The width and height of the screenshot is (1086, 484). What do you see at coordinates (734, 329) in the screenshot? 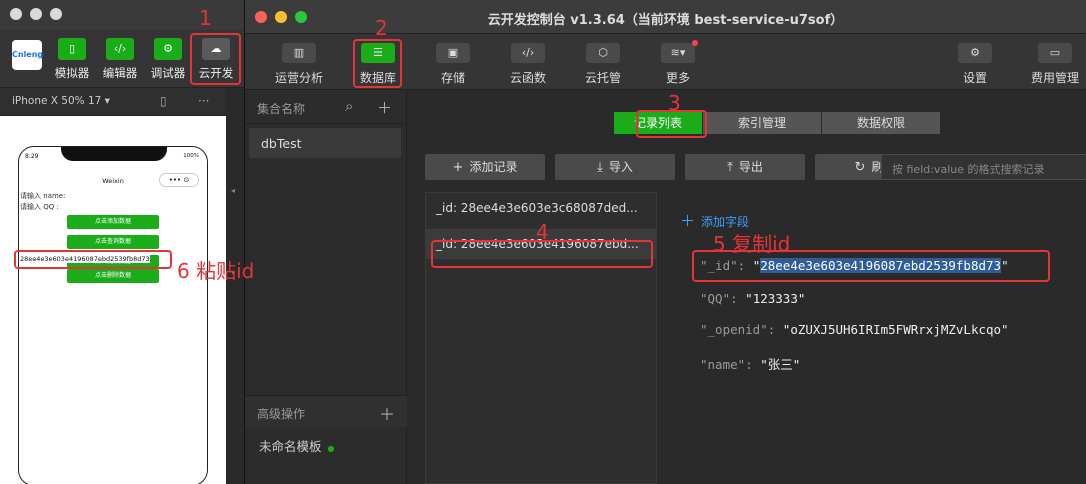
I see `field-key: "_openid"` at bounding box center [734, 329].